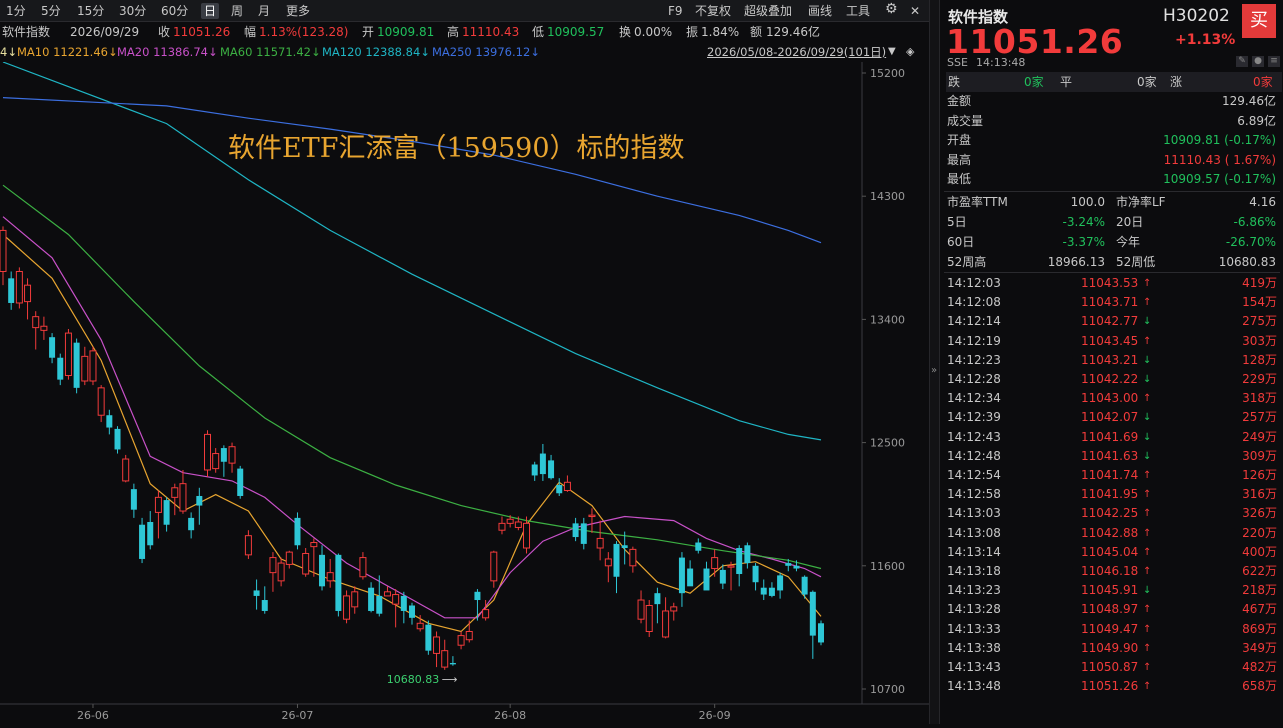 The width and height of the screenshot is (1283, 728). What do you see at coordinates (1258, 61) in the screenshot?
I see `bell-icon: ●` at bounding box center [1258, 61].